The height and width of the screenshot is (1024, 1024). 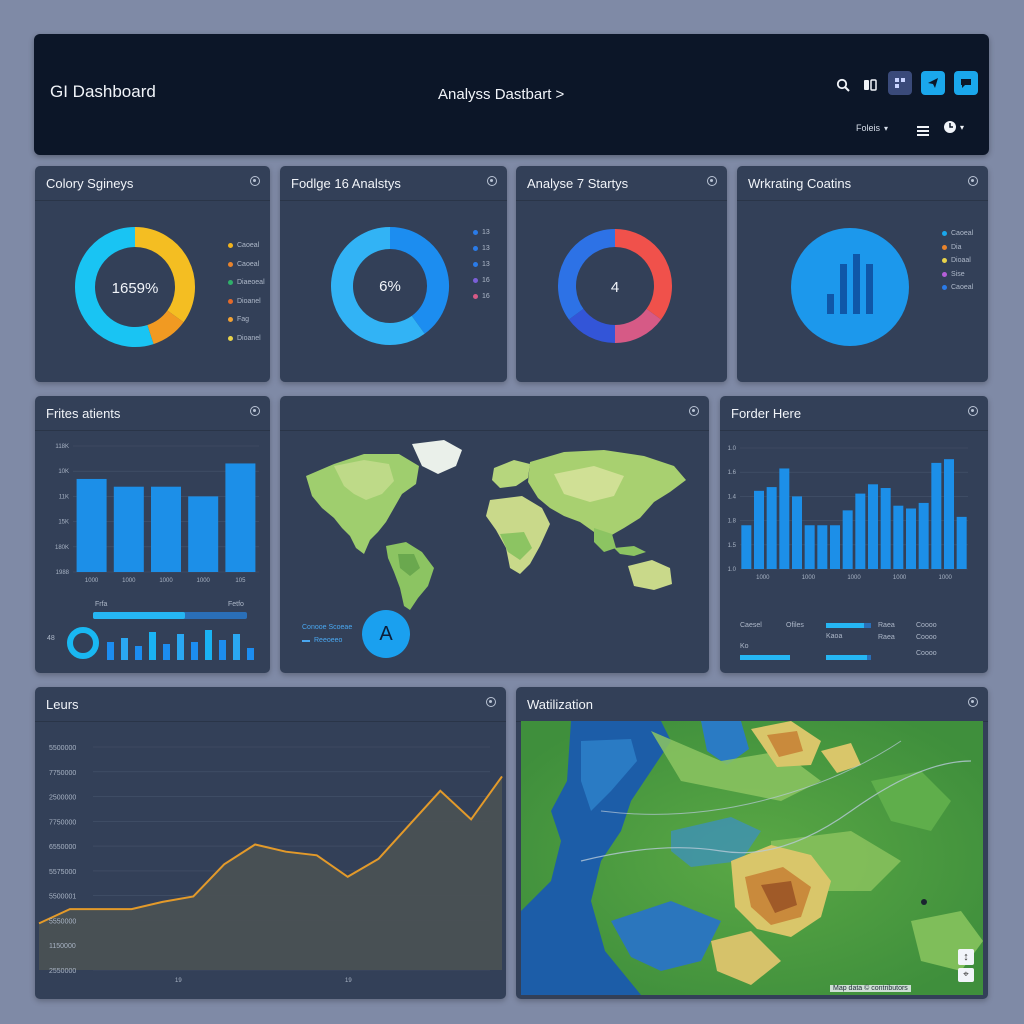 What do you see at coordinates (328, 640) in the screenshot?
I see `map-legend-sub: Reeoeeo` at bounding box center [328, 640].